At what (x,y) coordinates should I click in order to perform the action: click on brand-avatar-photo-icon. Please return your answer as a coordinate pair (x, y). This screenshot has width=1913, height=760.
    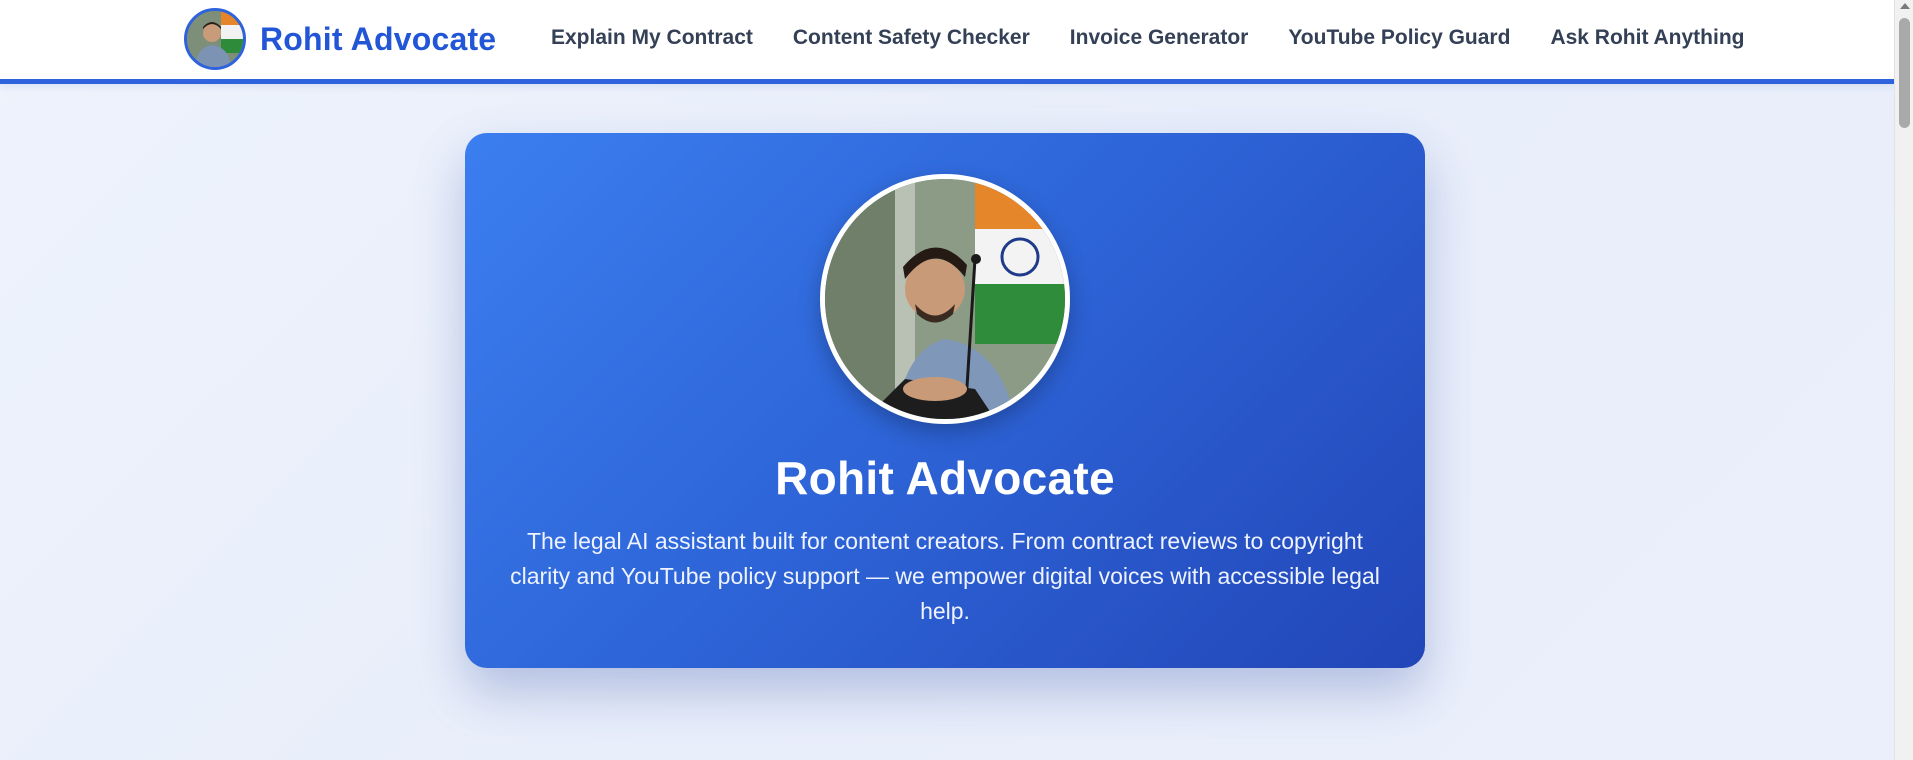
    Looking at the image, I should click on (215, 39).